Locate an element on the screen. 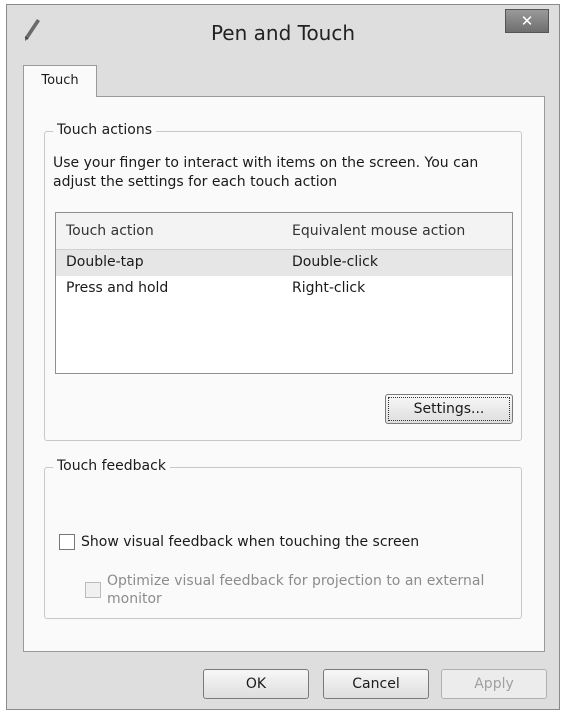 The height and width of the screenshot is (718, 568). column-header-mouse-action: Equivalent mouse action is located at coordinates (378, 231).